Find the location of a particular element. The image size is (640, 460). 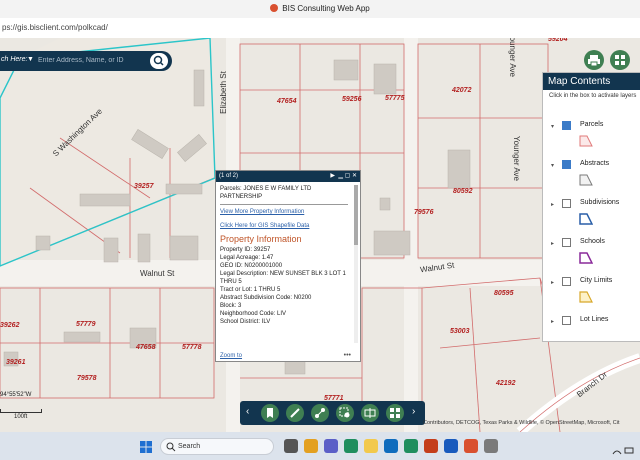

layers-icon is located at coordinates (395, 413).